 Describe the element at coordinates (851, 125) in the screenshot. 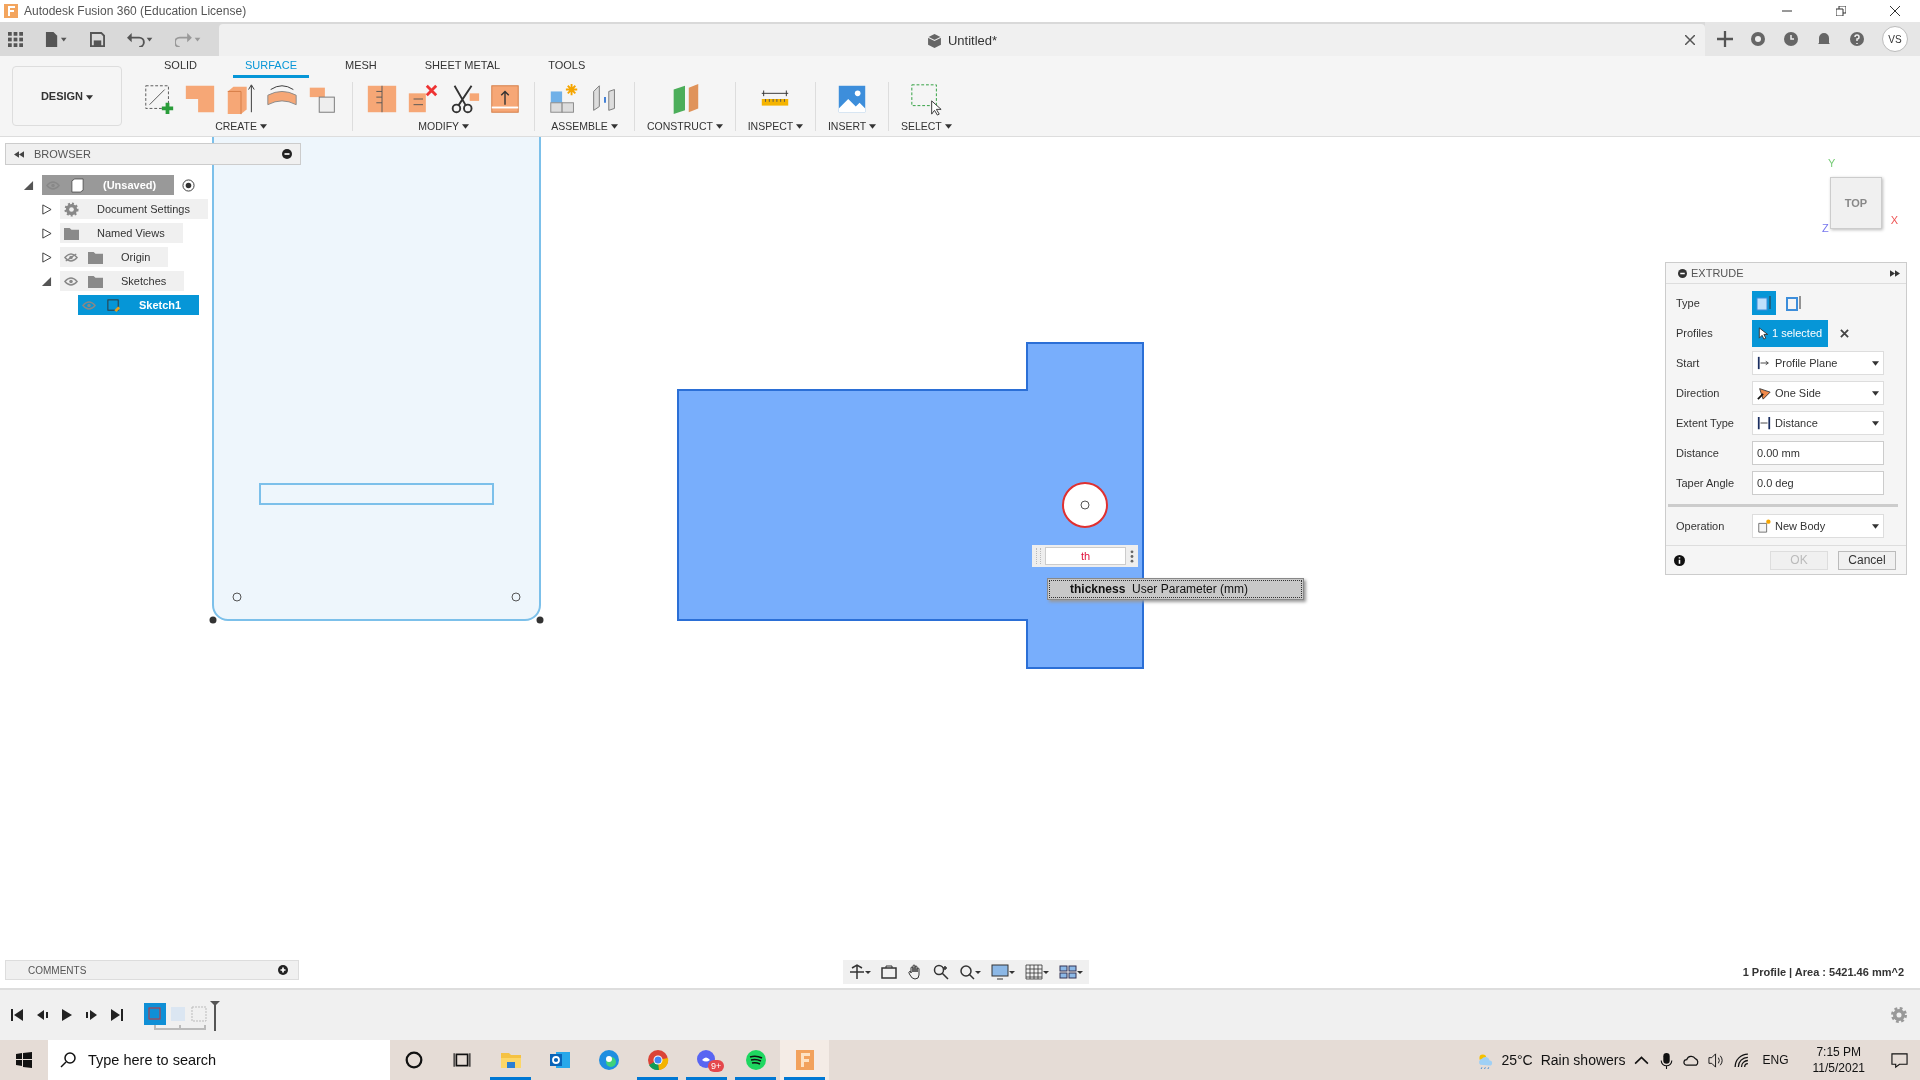

I see `group-menu-button: INSERT` at that location.